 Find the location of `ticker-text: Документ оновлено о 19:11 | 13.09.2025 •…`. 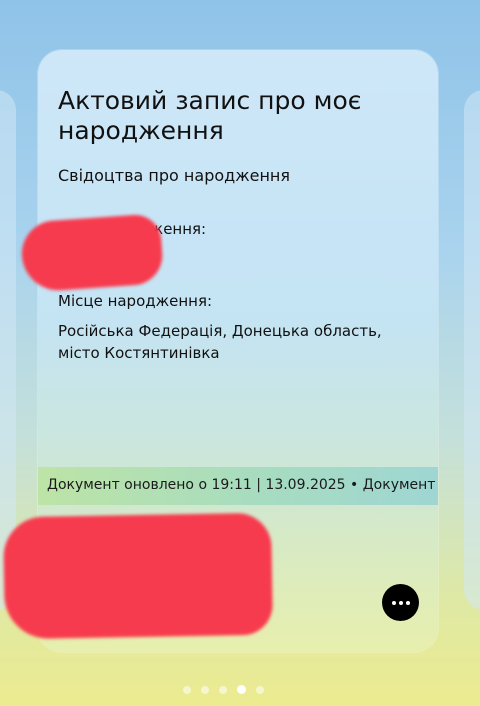

ticker-text: Документ оновлено о 19:11 | 13.09.2025 •… is located at coordinates (242, 485).